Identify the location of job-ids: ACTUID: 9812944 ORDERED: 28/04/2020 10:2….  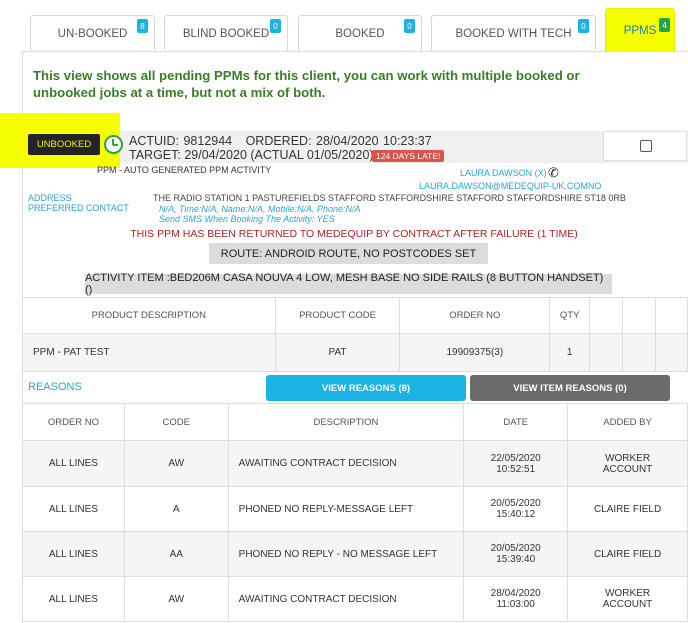
(280, 141).